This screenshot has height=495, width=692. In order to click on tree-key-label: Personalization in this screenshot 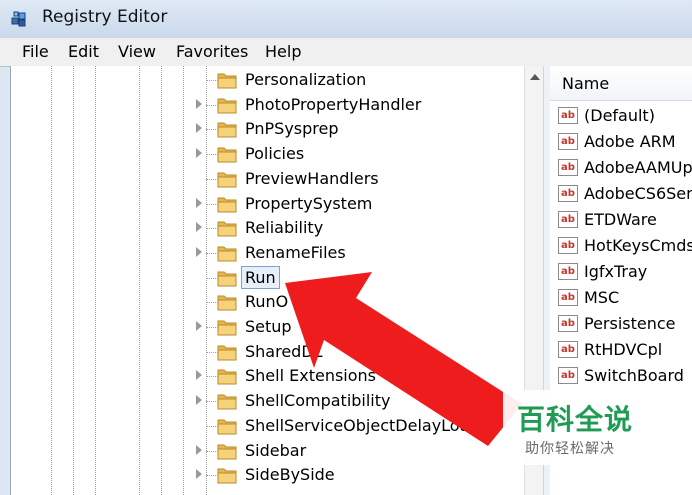, I will do `click(306, 79)`.